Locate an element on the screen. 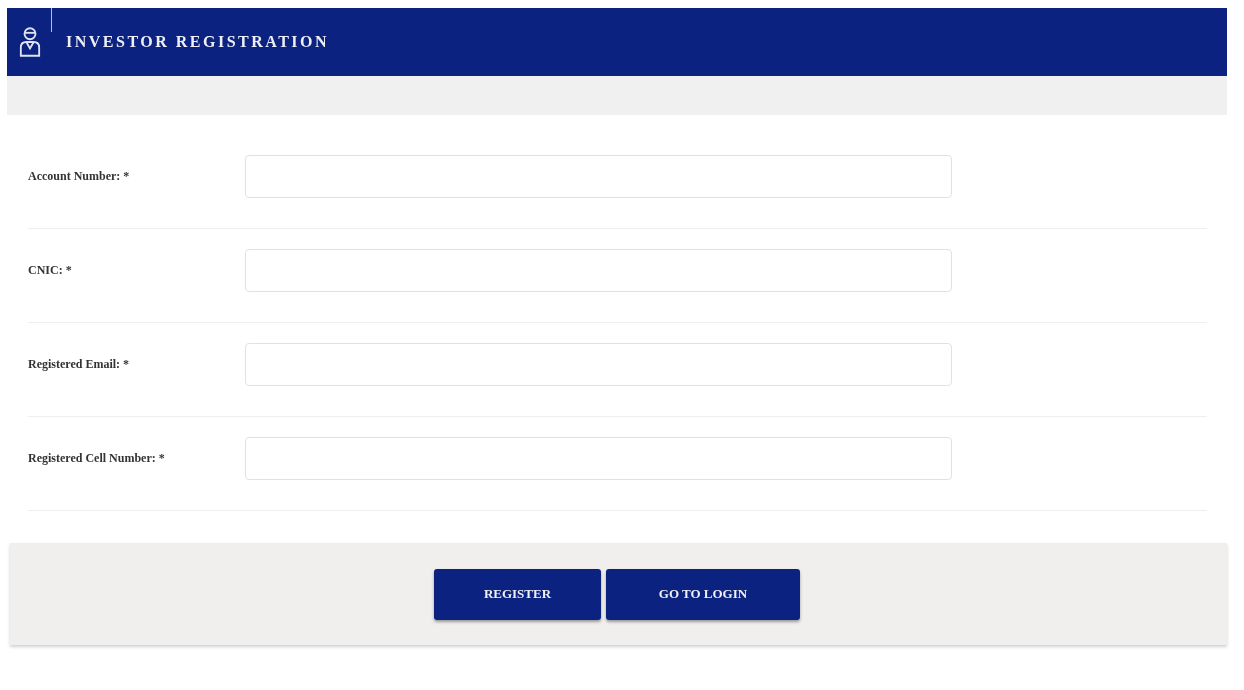  field-label: Registered Cell Number: * is located at coordinates (97, 458).